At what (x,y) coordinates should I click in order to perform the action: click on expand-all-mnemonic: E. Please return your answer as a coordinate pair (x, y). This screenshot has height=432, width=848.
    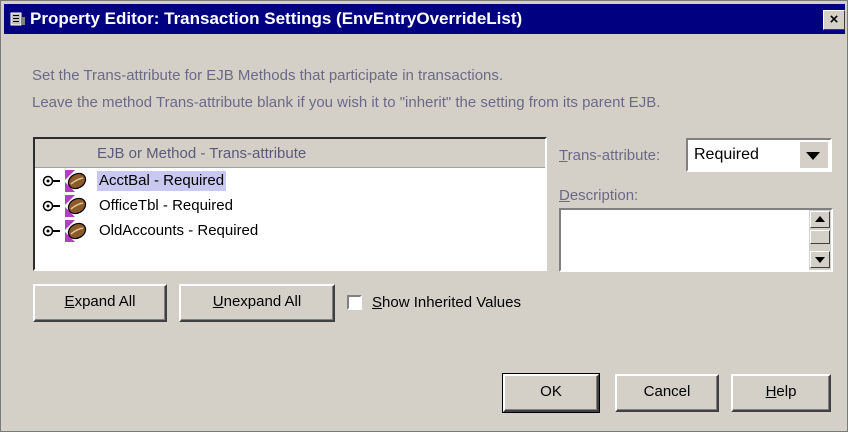
    Looking at the image, I should click on (69, 301).